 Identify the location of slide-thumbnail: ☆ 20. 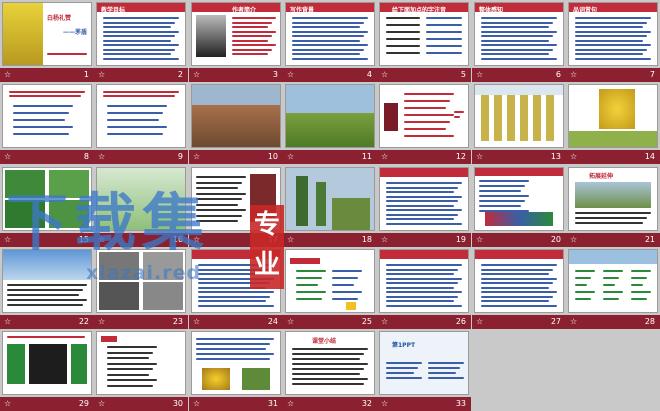
(519, 206).